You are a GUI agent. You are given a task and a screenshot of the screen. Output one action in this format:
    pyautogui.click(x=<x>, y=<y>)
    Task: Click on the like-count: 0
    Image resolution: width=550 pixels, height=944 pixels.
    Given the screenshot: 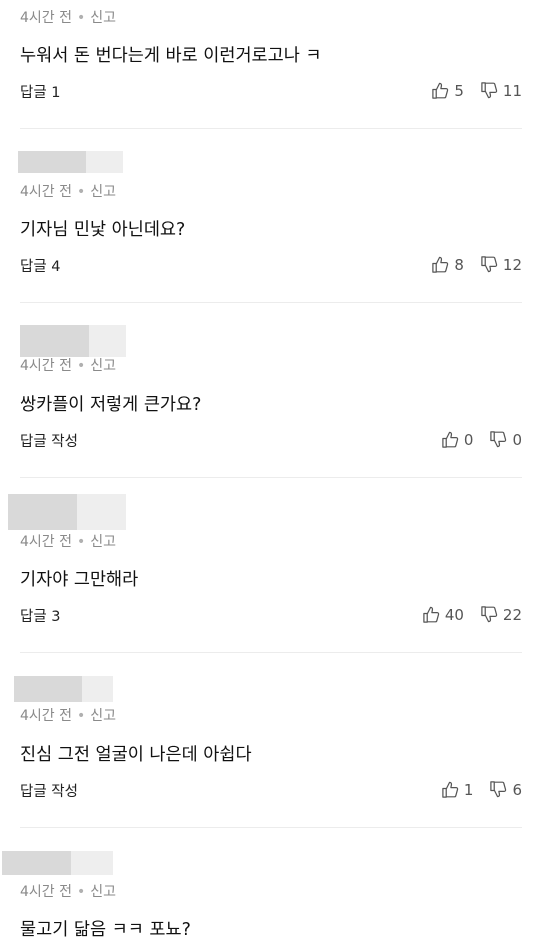 What is the action you would take?
    pyautogui.click(x=468, y=439)
    